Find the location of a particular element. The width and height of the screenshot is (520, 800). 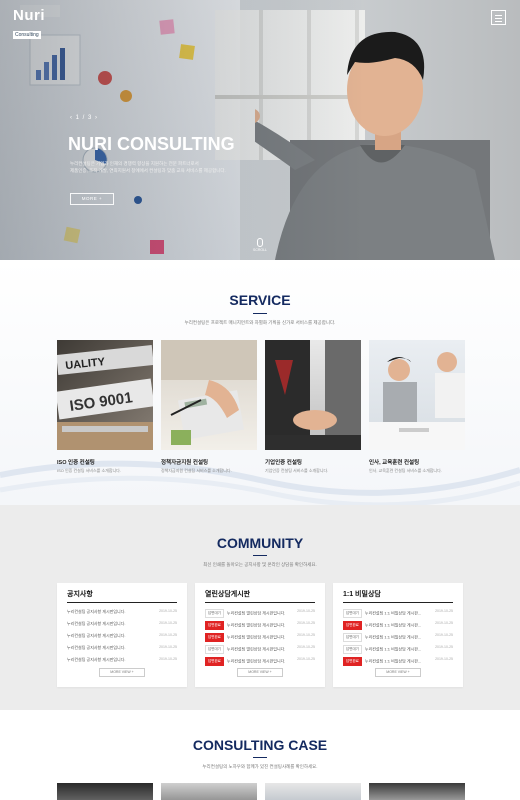

iso-folder-image: UALITY ISO 9001 is located at coordinates (105, 397).